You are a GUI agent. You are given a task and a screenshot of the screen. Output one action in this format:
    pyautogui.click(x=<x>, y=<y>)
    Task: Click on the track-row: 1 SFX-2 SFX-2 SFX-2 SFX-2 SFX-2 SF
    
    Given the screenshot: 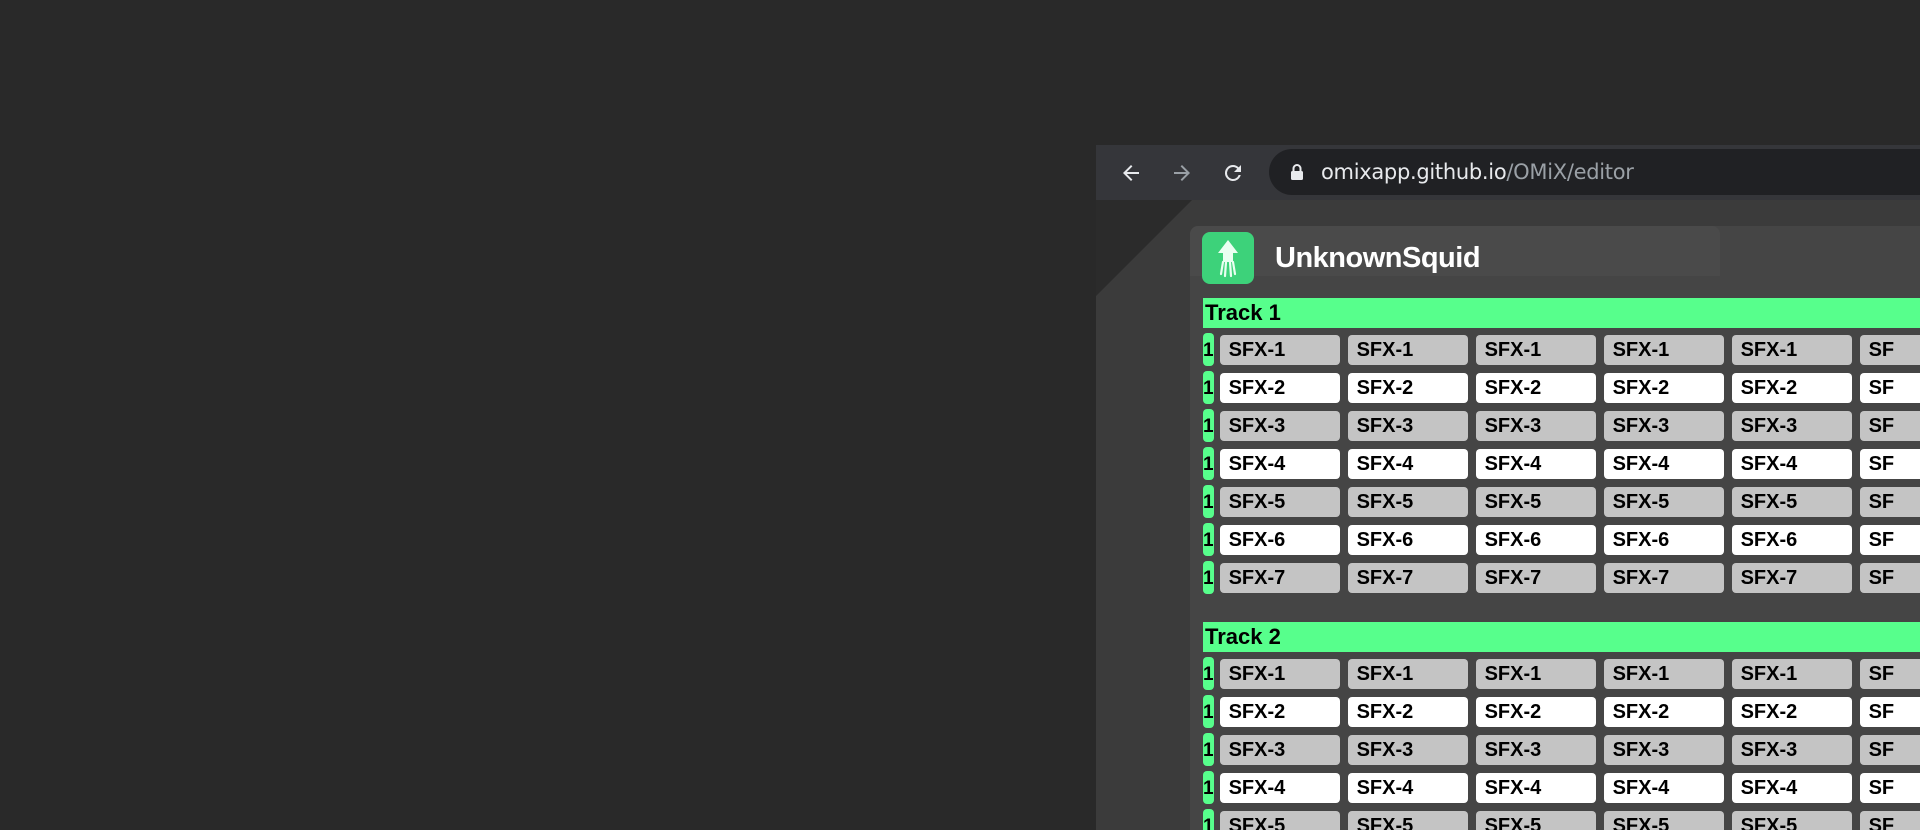 What is the action you would take?
    pyautogui.click(x=1561, y=387)
    